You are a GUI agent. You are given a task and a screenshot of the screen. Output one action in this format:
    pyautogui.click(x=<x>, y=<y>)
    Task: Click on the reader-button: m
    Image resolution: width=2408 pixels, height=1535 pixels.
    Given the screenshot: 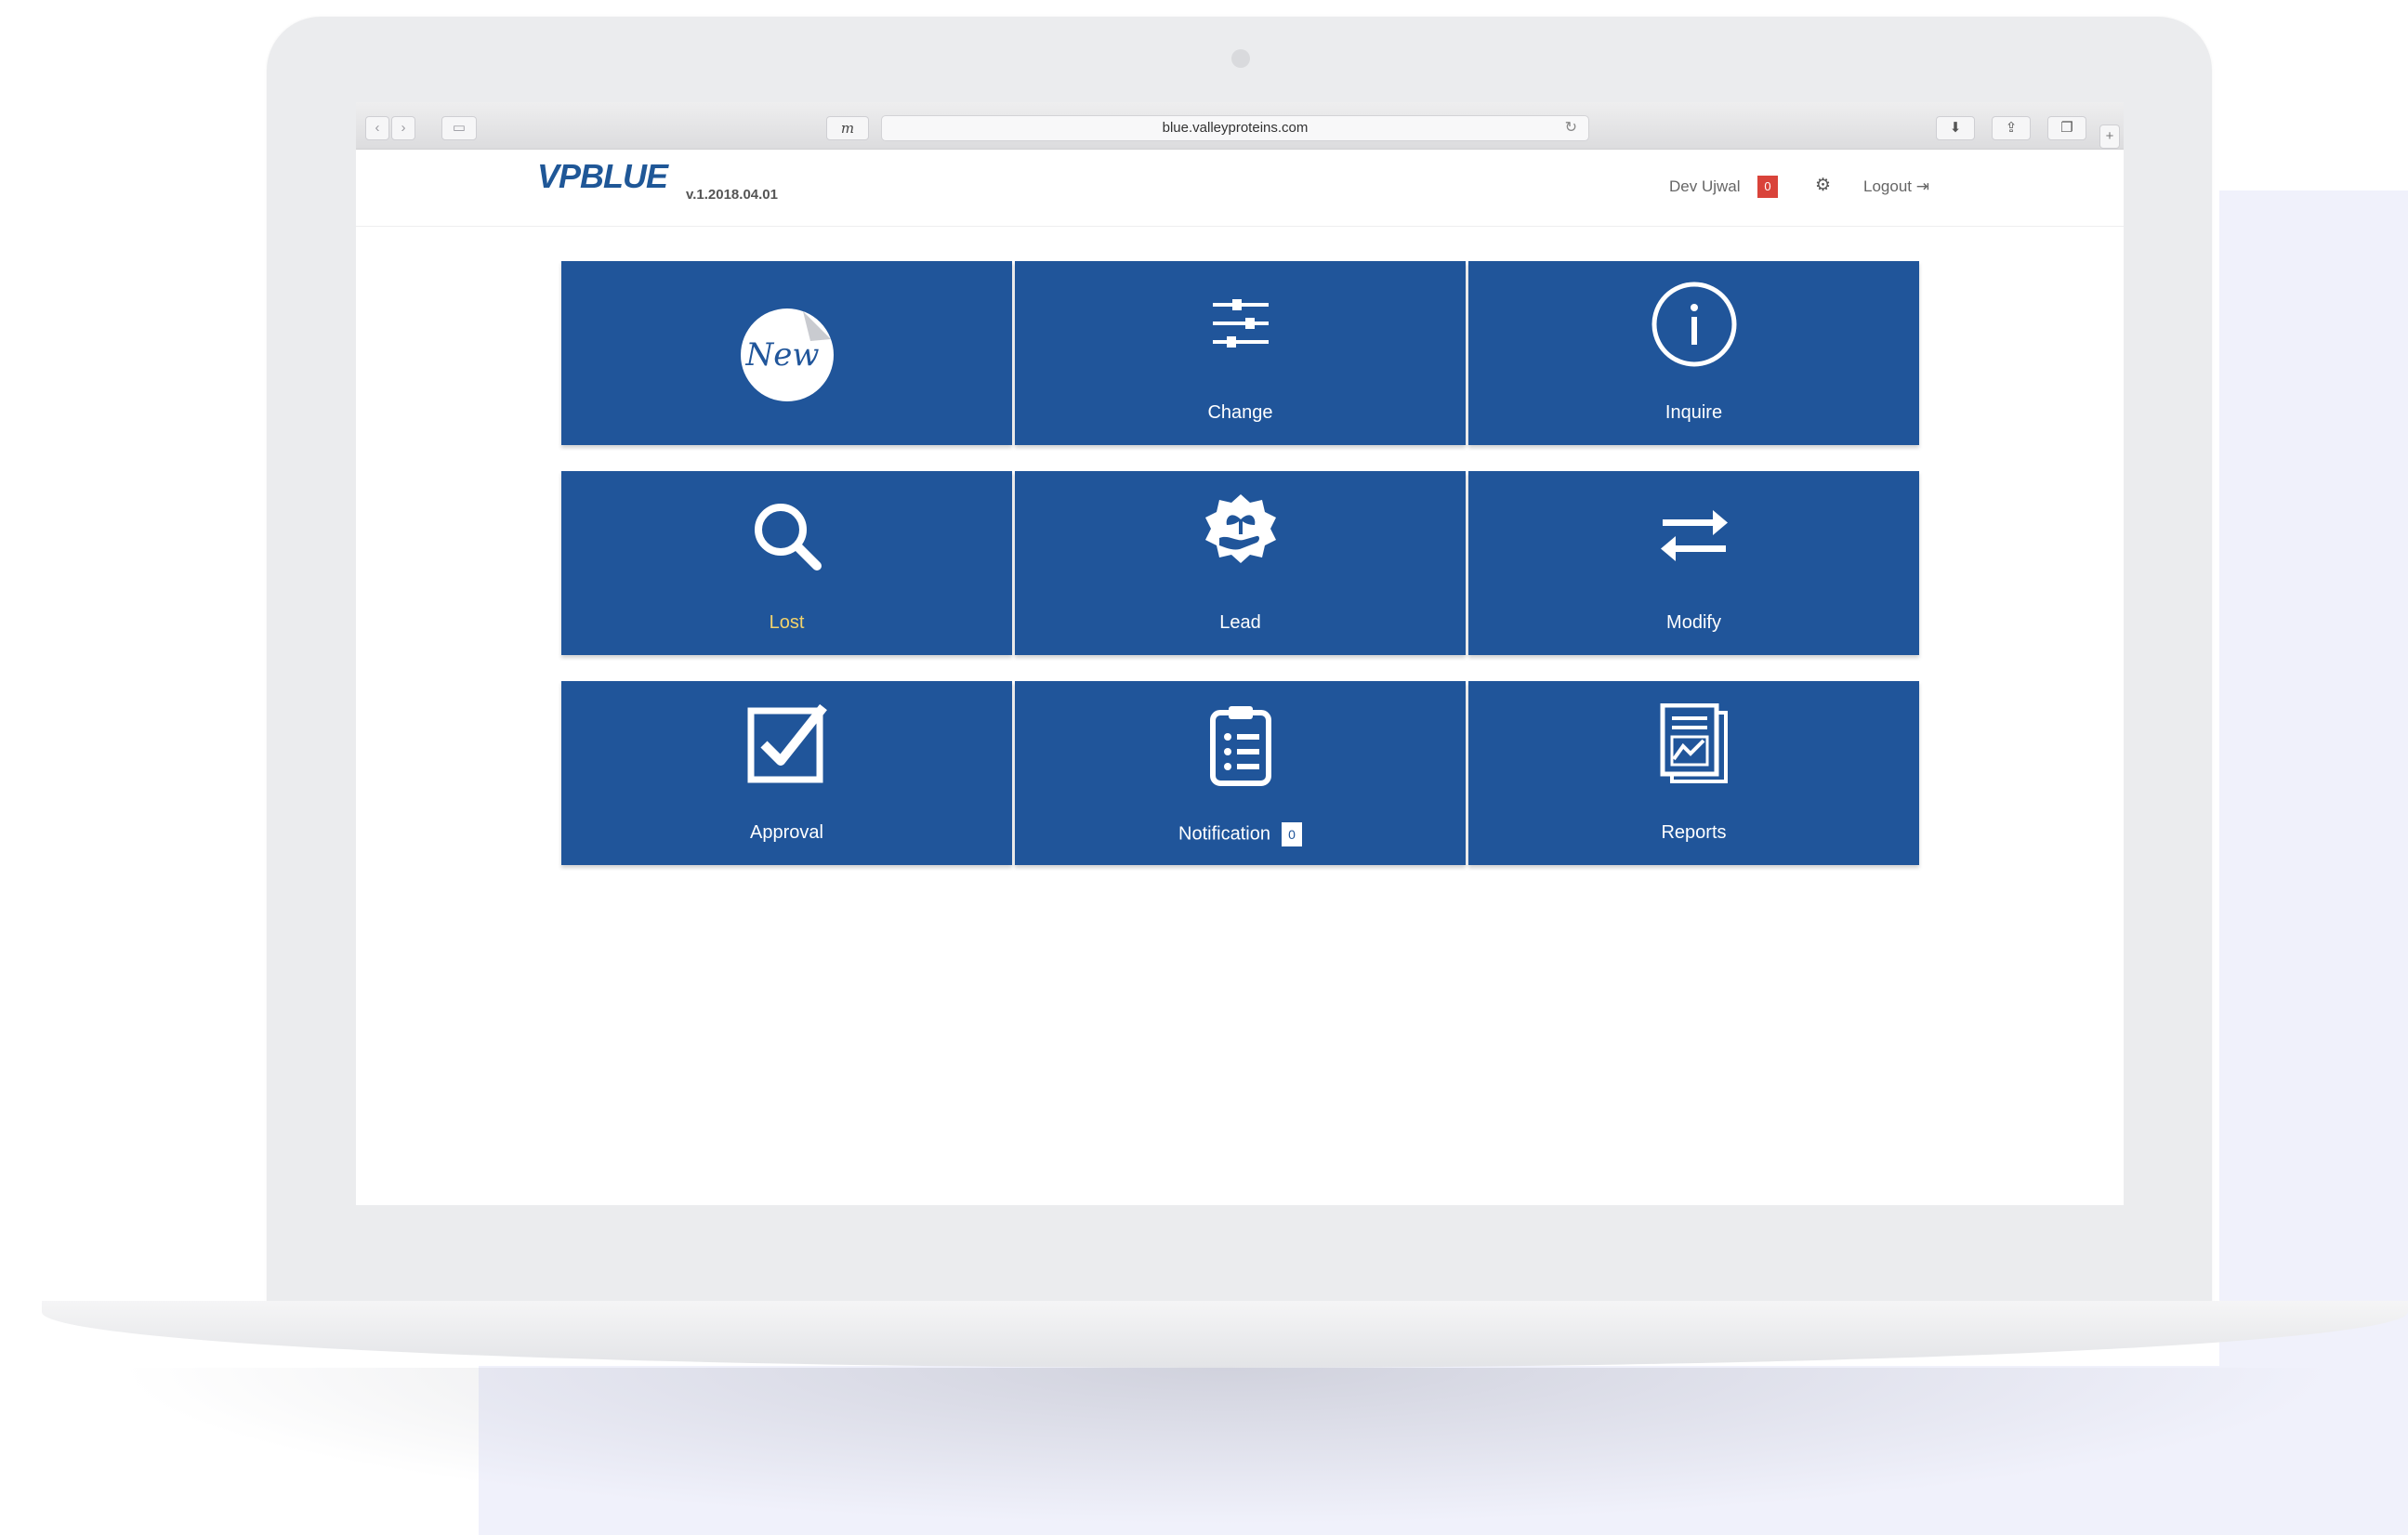 What is the action you would take?
    pyautogui.click(x=847, y=128)
    